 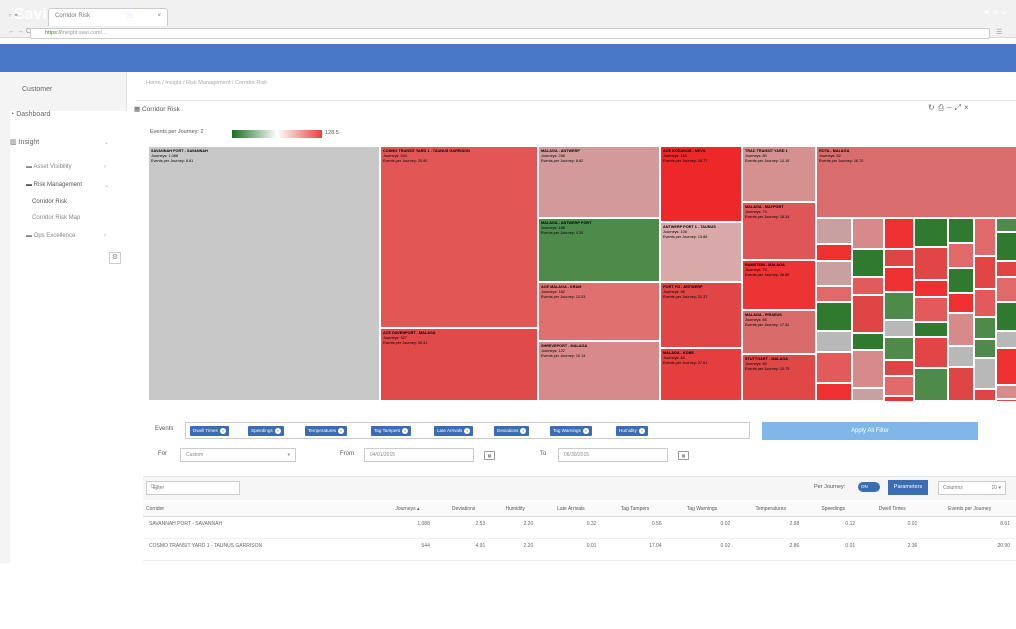 I want to click on to-date-input: 06/30/2015, so click(x=613, y=455).